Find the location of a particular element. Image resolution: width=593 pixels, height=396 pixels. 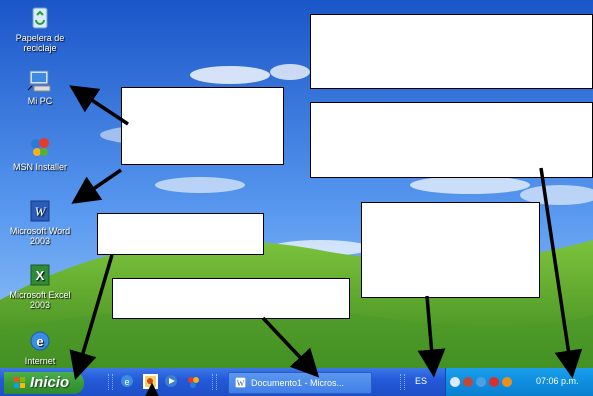

desktop-icon-msn-installer: MSN Installer is located at coordinates (40, 153).